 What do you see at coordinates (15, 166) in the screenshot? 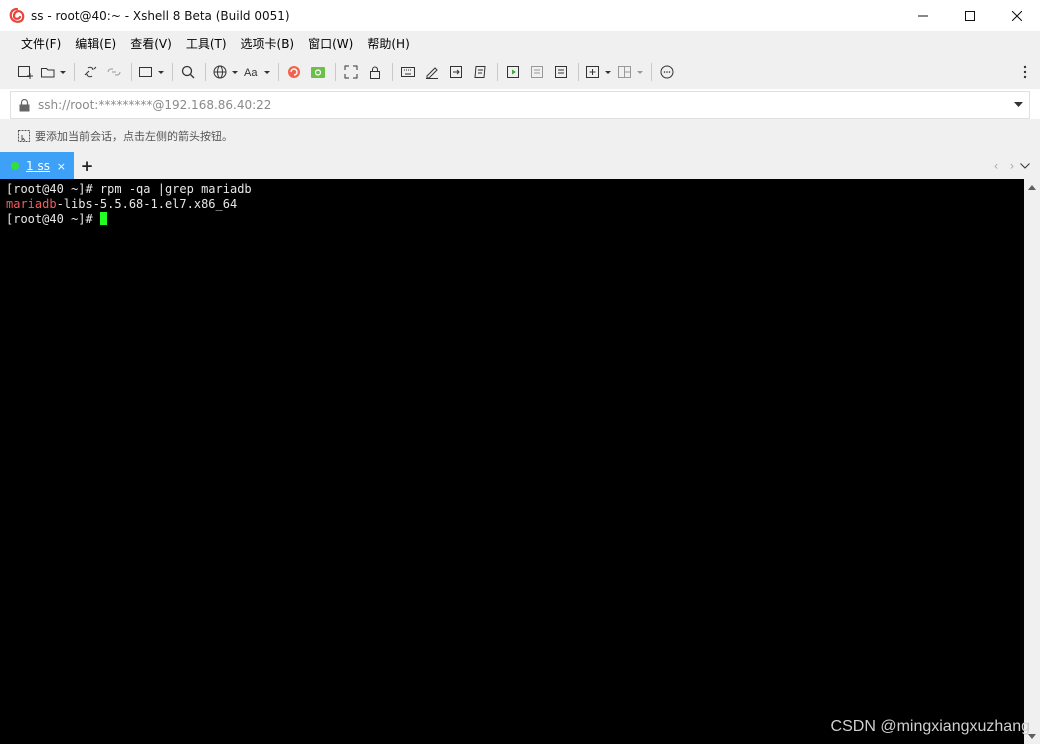
I see `connected-status-icon` at bounding box center [15, 166].